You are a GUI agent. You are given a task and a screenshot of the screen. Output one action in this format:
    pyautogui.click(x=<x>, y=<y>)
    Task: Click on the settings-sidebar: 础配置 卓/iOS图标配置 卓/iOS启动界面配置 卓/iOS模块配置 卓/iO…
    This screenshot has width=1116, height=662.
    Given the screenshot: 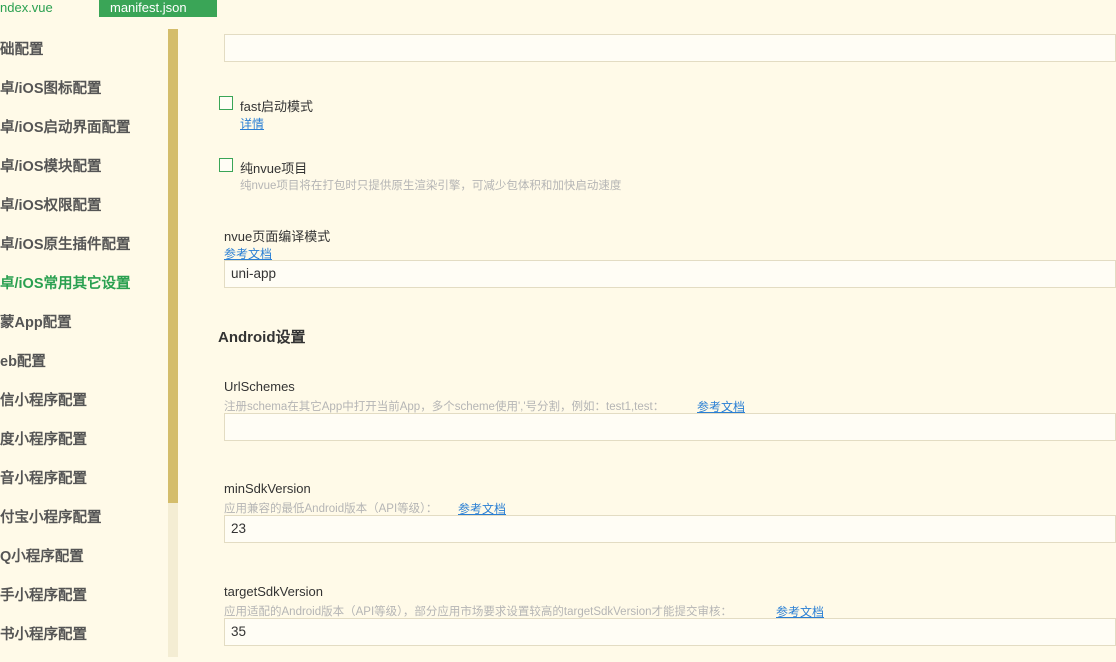 What is the action you would take?
    pyautogui.click(x=84, y=337)
    